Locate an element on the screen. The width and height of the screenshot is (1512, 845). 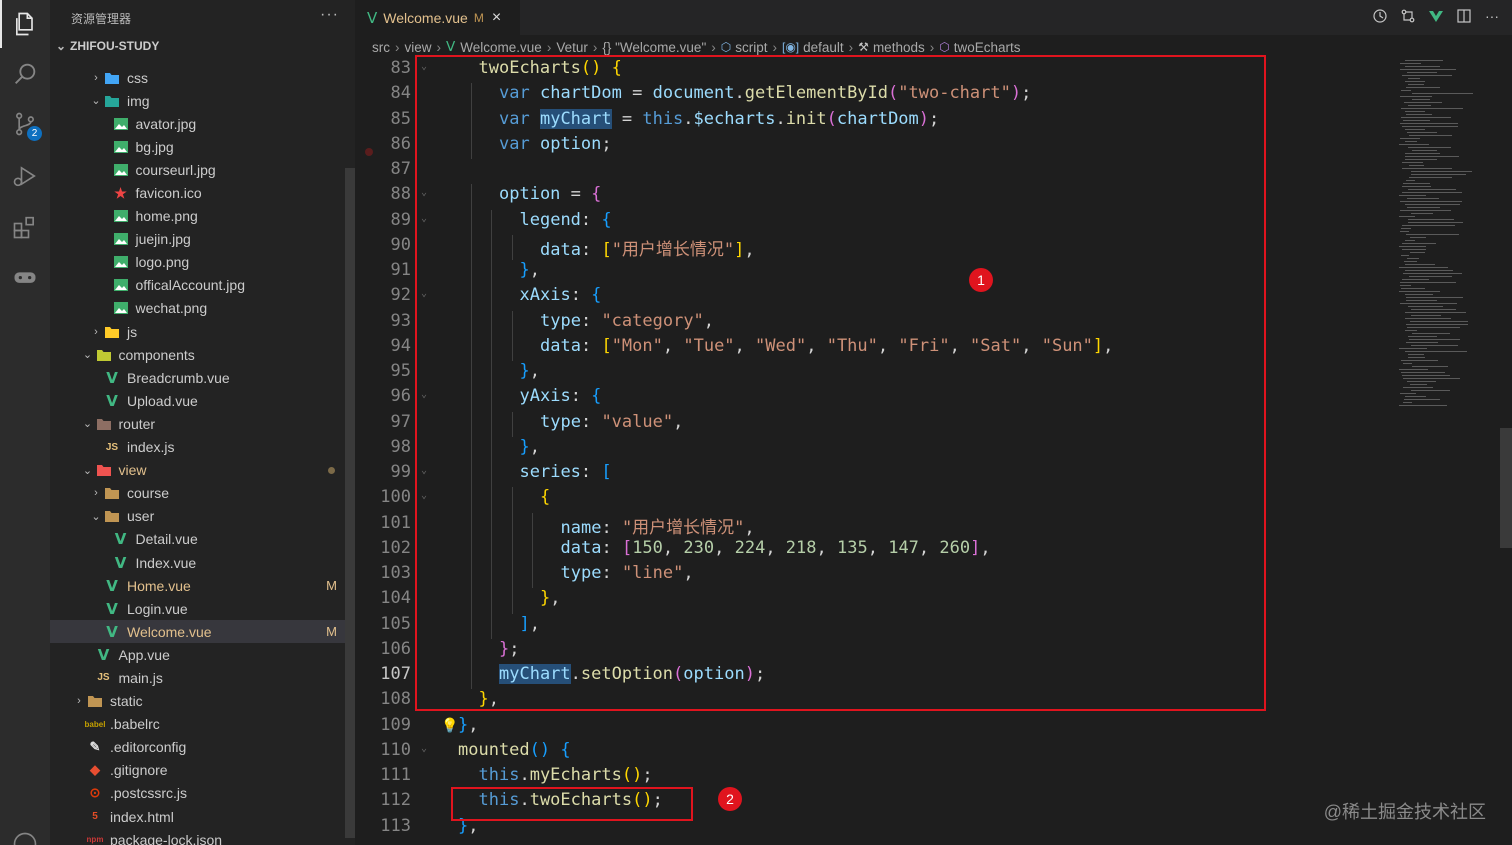
tree-item-js: › js is located at coordinates (202, 331).